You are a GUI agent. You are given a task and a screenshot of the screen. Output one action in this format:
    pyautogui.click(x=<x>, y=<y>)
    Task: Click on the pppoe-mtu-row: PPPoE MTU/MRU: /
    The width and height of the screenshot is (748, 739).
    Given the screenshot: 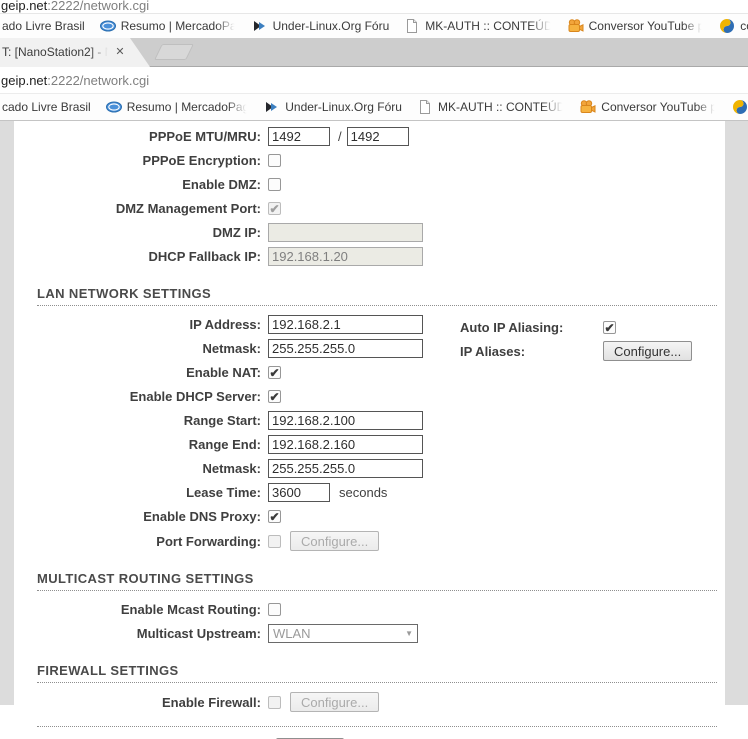 What is the action you would take?
    pyautogui.click(x=369, y=136)
    